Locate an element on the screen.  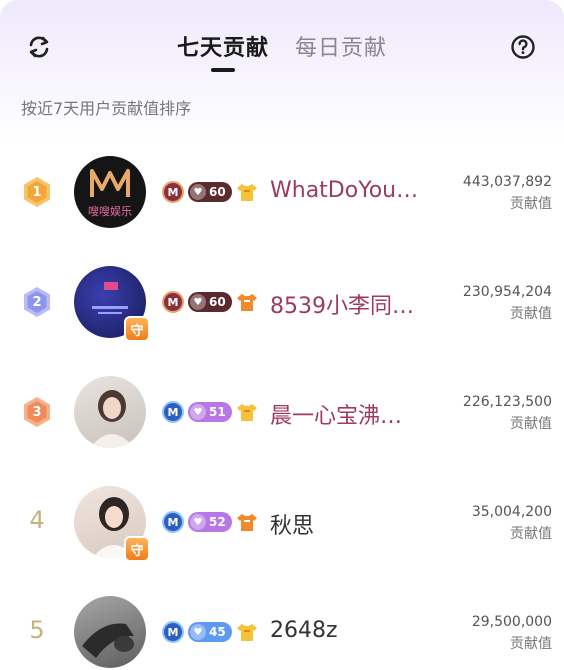
level-badge: ♥ 51 is located at coordinates (210, 412).